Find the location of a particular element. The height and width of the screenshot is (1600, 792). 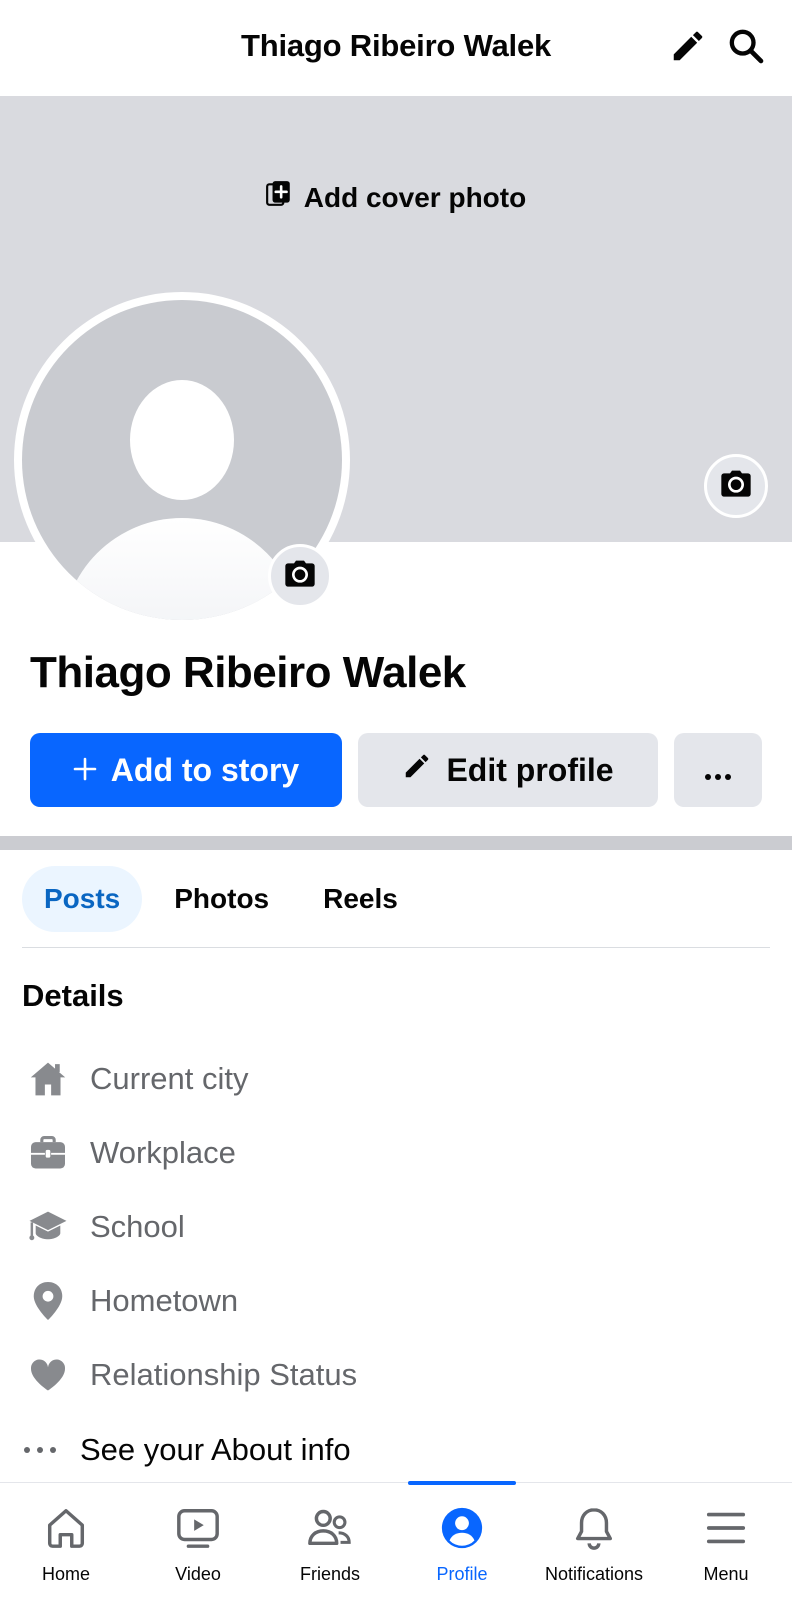

nav-video: Video is located at coordinates (198, 1541).